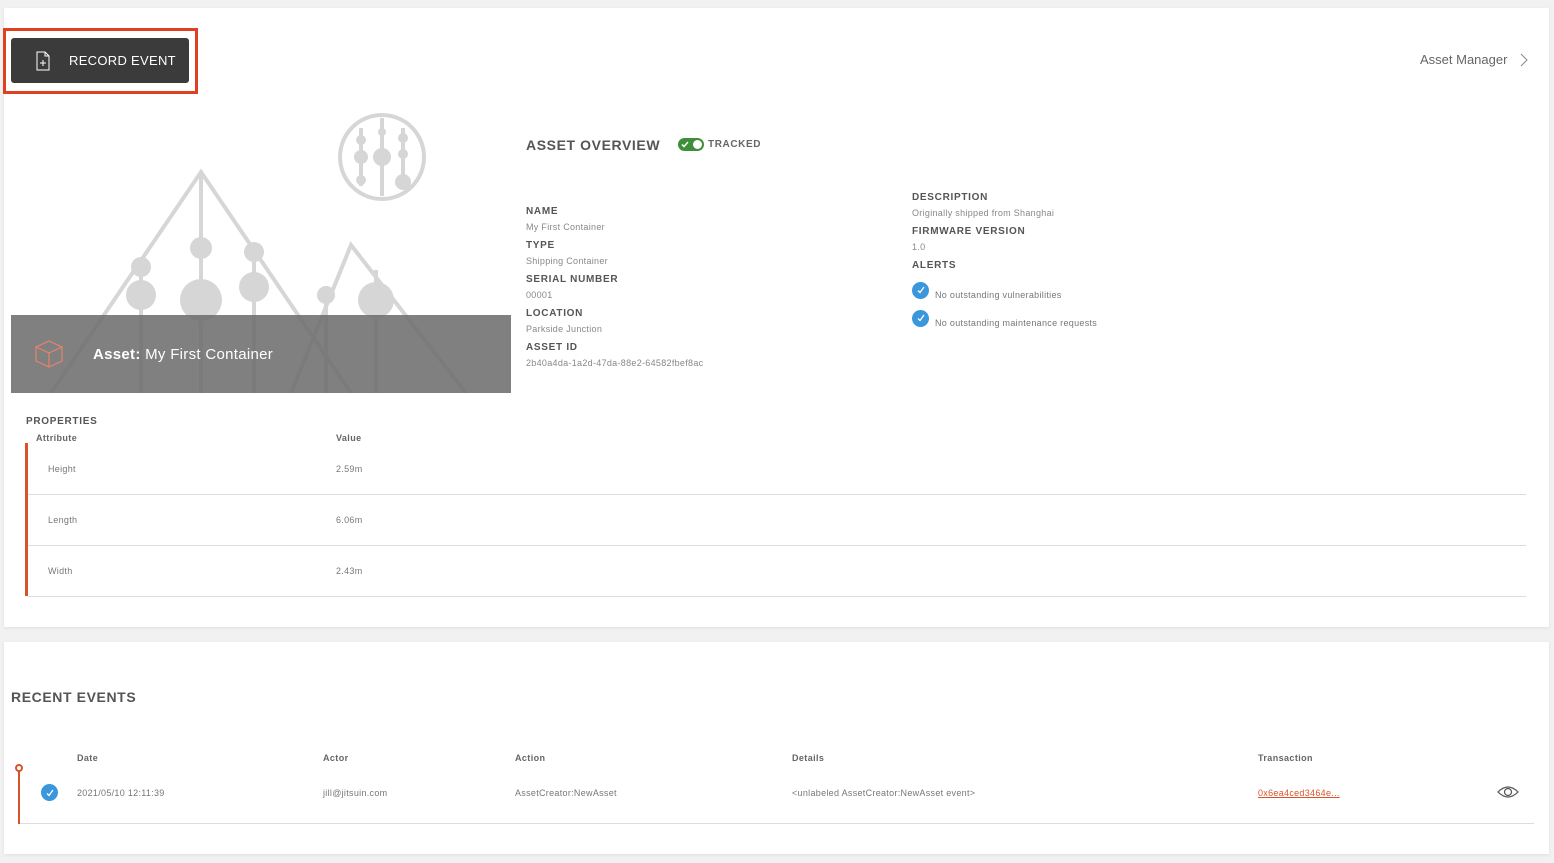 The width and height of the screenshot is (1554, 863). I want to click on alert-item: No outstanding vulnerabilities, so click(987, 290).